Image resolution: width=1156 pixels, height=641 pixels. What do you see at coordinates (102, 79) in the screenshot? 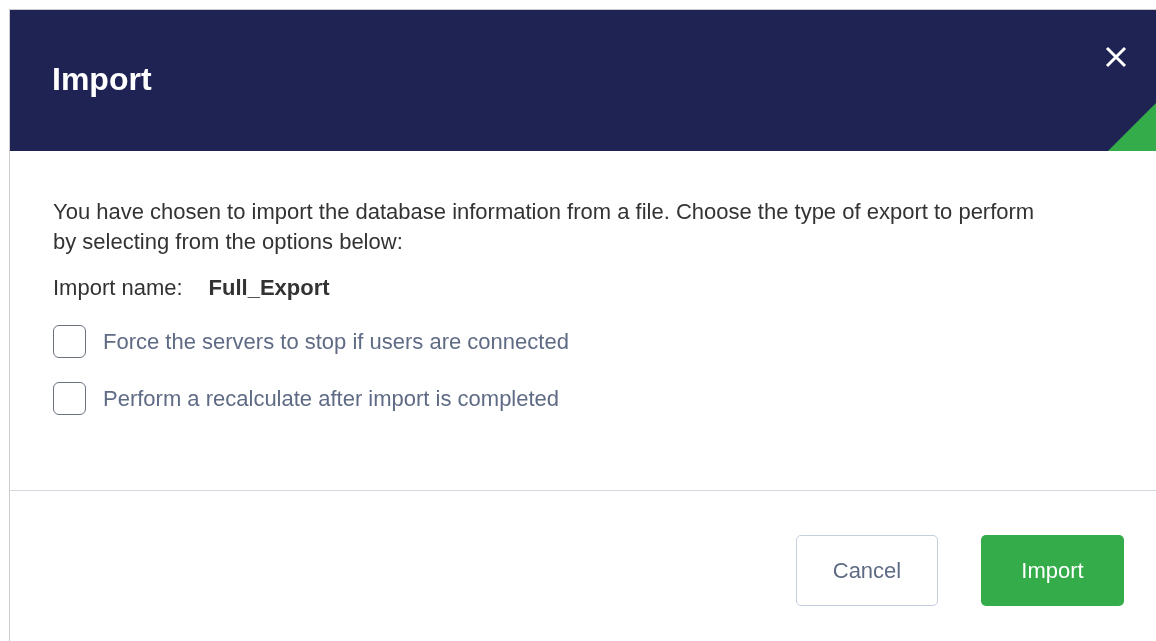
I see `dialog-title: Import` at bounding box center [102, 79].